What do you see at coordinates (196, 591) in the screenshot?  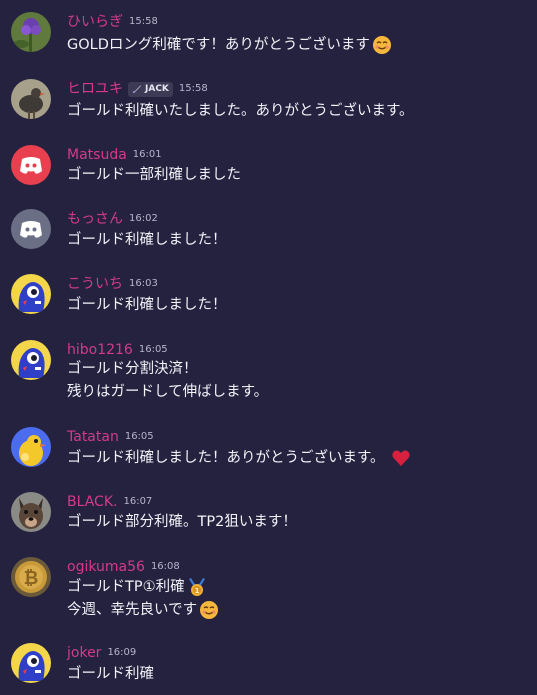 I see `svg-text: 1` at bounding box center [196, 591].